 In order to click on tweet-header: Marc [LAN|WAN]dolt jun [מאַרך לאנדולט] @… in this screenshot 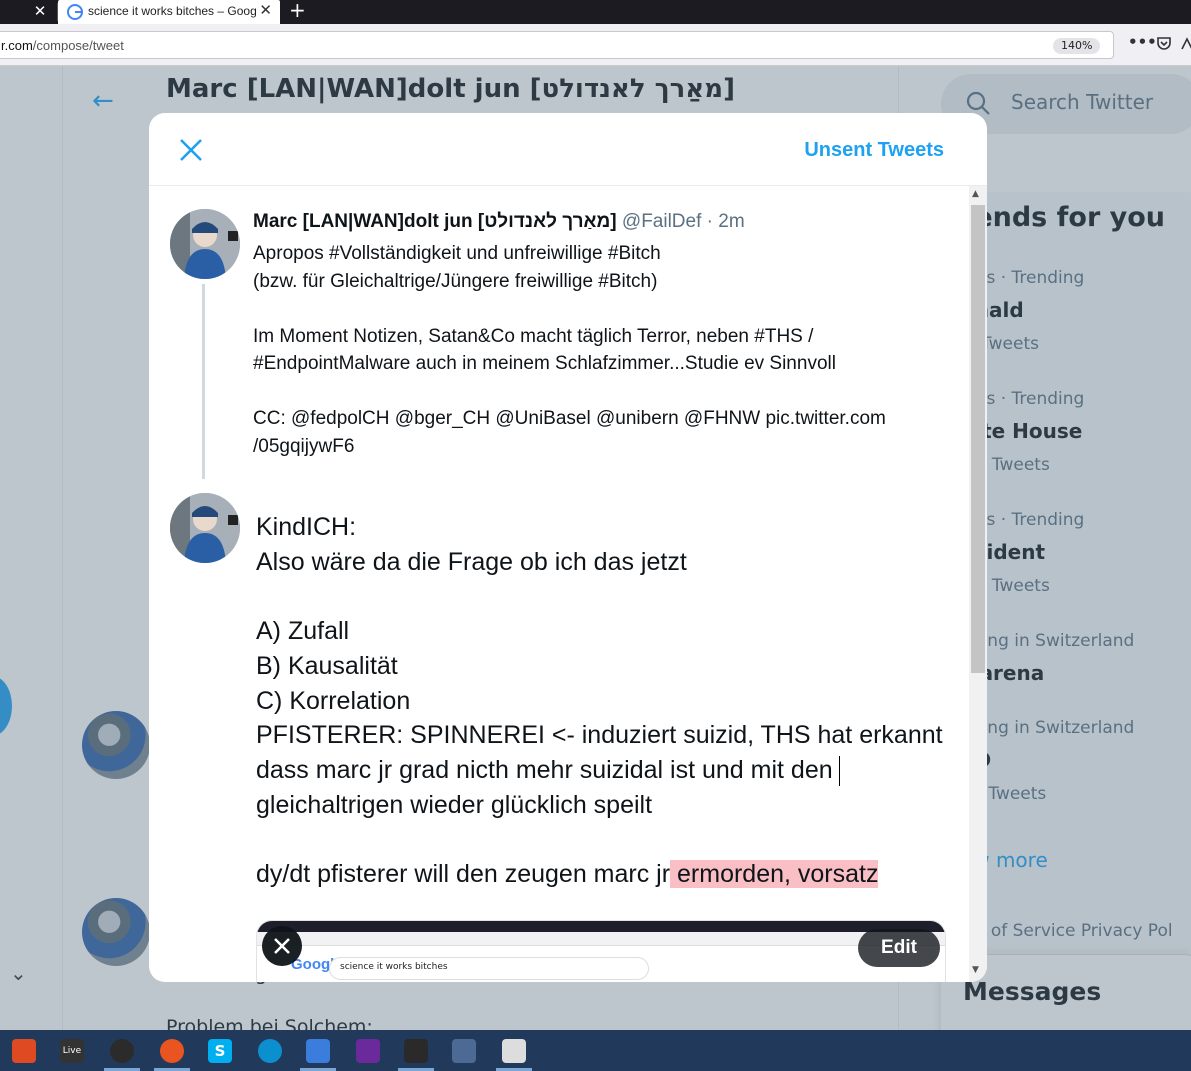, I will do `click(499, 222)`.